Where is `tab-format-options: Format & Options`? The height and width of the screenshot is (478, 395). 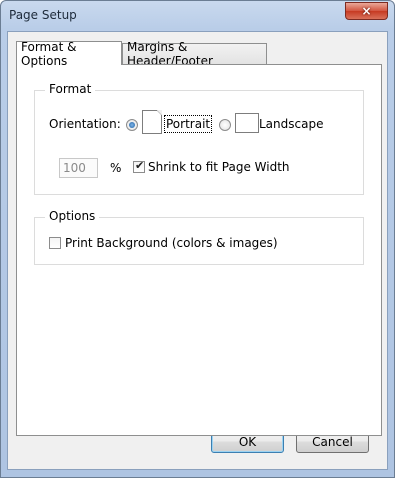
tab-format-options: Format & Options is located at coordinates (69, 53).